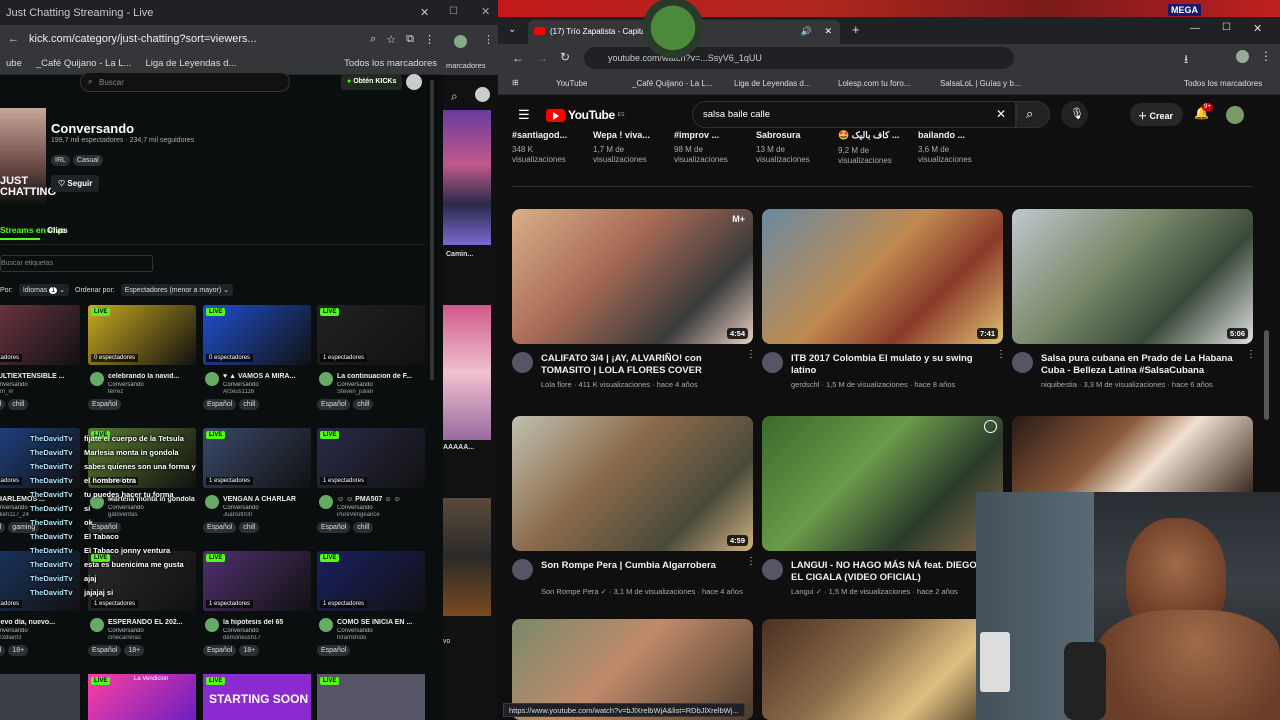  Describe the element at coordinates (565, 57) in the screenshot. I see `reload-icon: ↻` at that location.